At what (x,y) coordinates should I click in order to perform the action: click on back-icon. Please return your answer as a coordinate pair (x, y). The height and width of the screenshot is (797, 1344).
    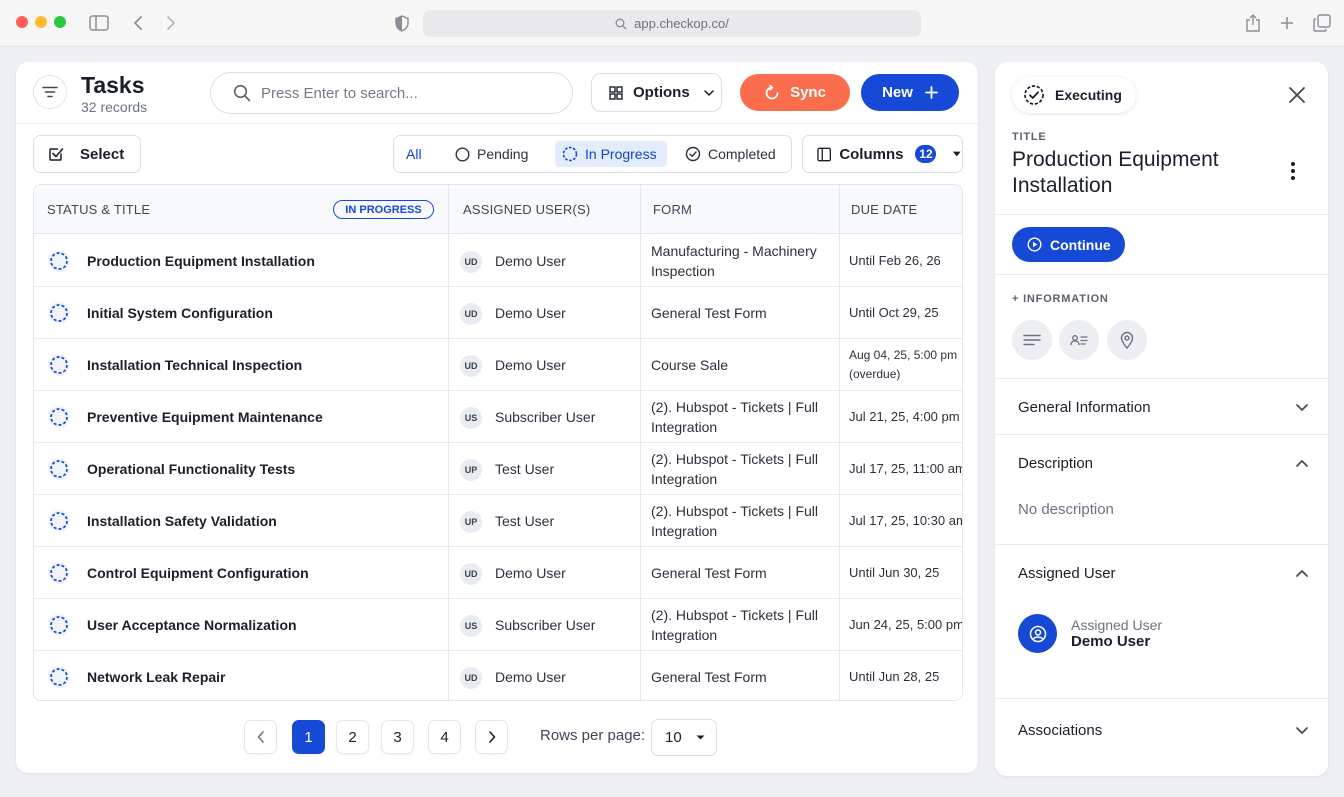
    Looking at the image, I should click on (138, 23).